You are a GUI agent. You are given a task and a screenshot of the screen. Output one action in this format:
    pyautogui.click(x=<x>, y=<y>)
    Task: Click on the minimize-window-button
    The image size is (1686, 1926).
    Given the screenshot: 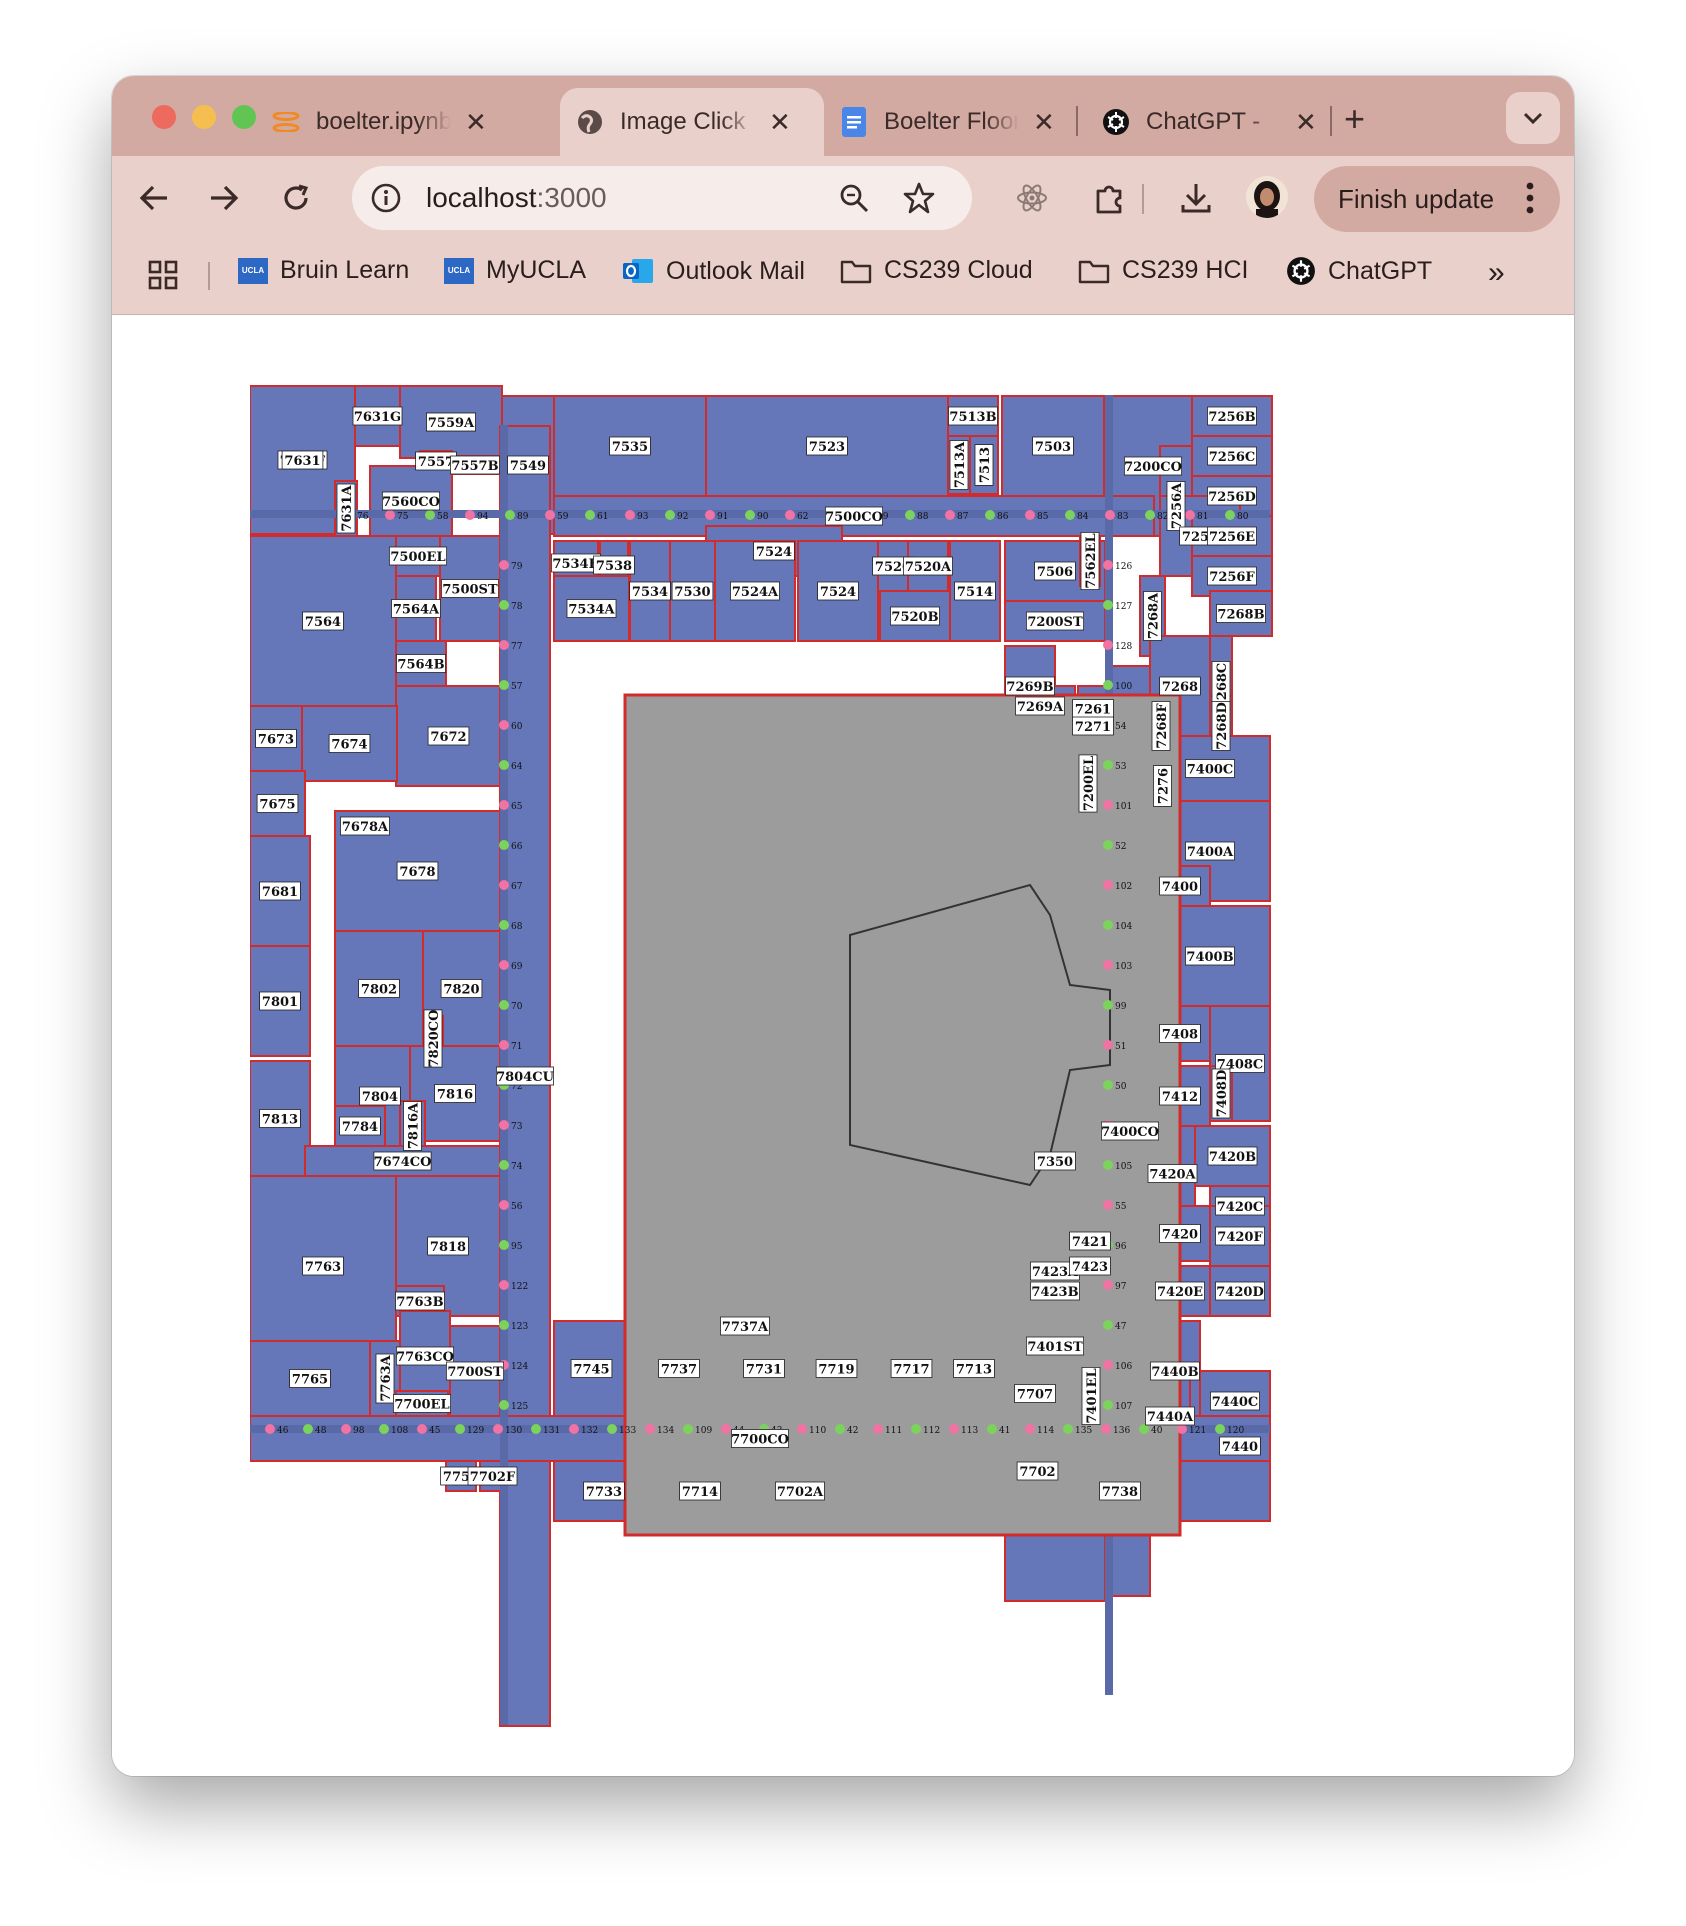 What is the action you would take?
    pyautogui.click(x=204, y=117)
    